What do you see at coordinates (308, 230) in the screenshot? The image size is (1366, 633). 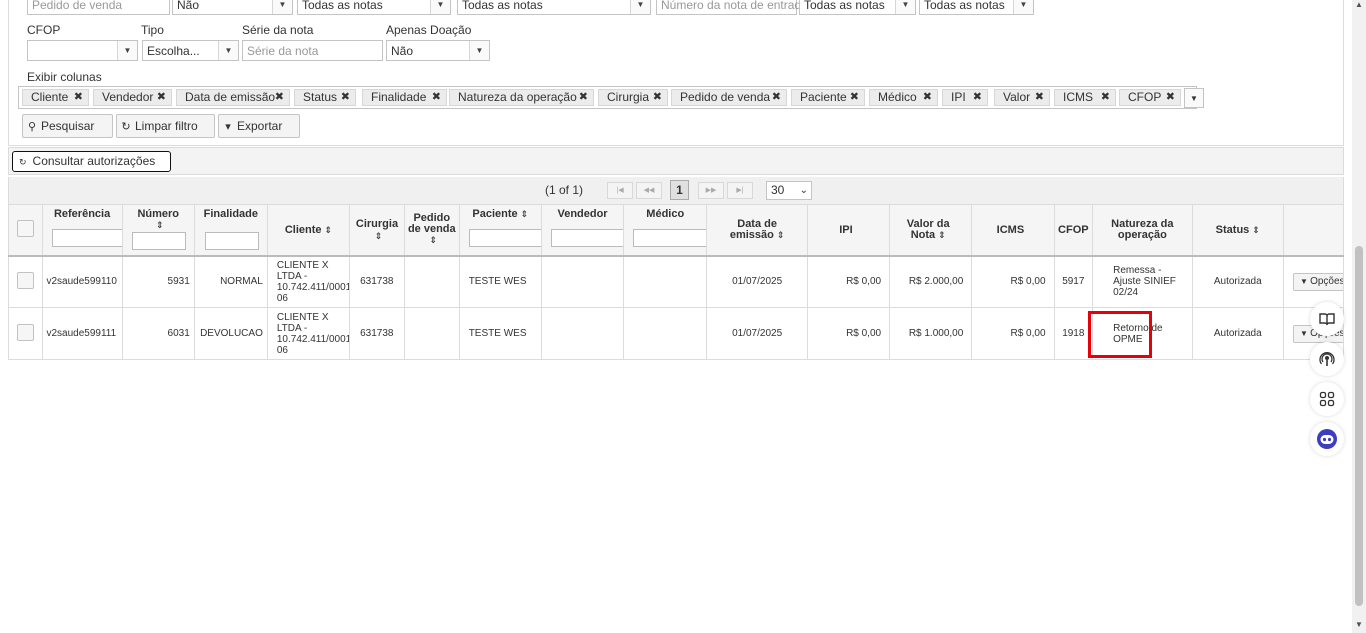 I see `header-cliente: Cliente ⇕` at bounding box center [308, 230].